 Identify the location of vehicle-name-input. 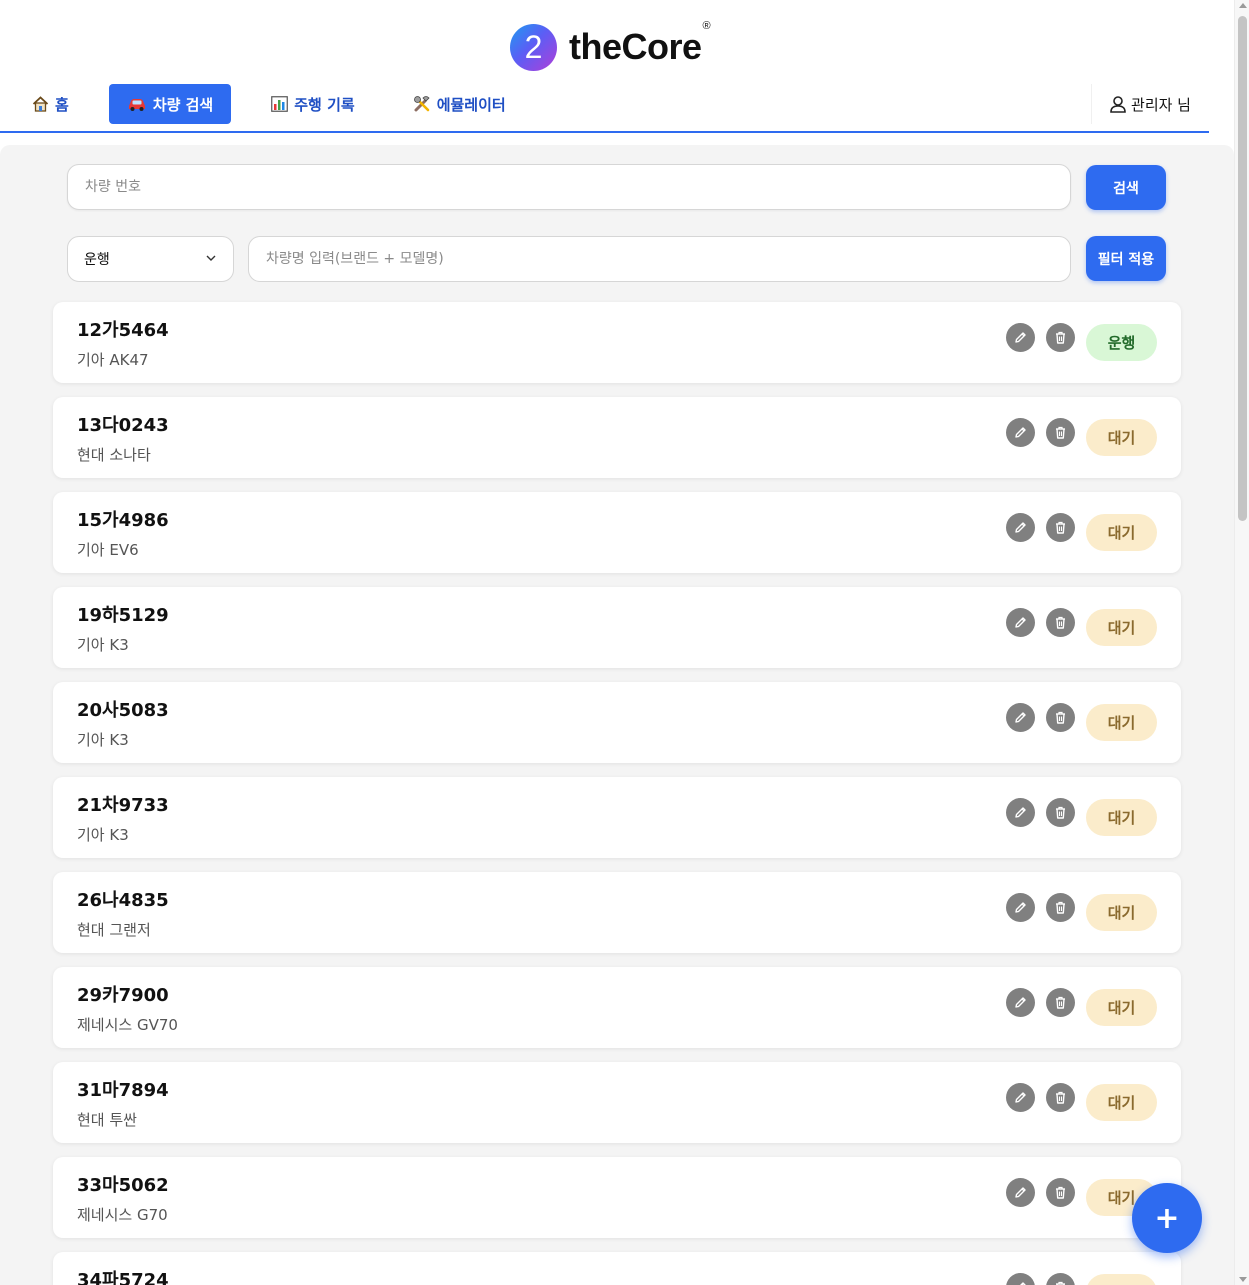
(659, 259).